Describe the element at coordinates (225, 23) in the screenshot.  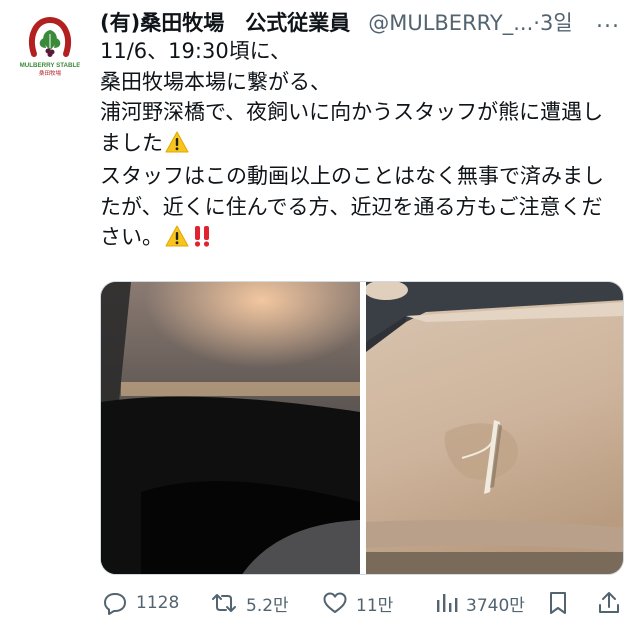
I see `display-name: (有)桑田牧場 公式従業員` at that location.